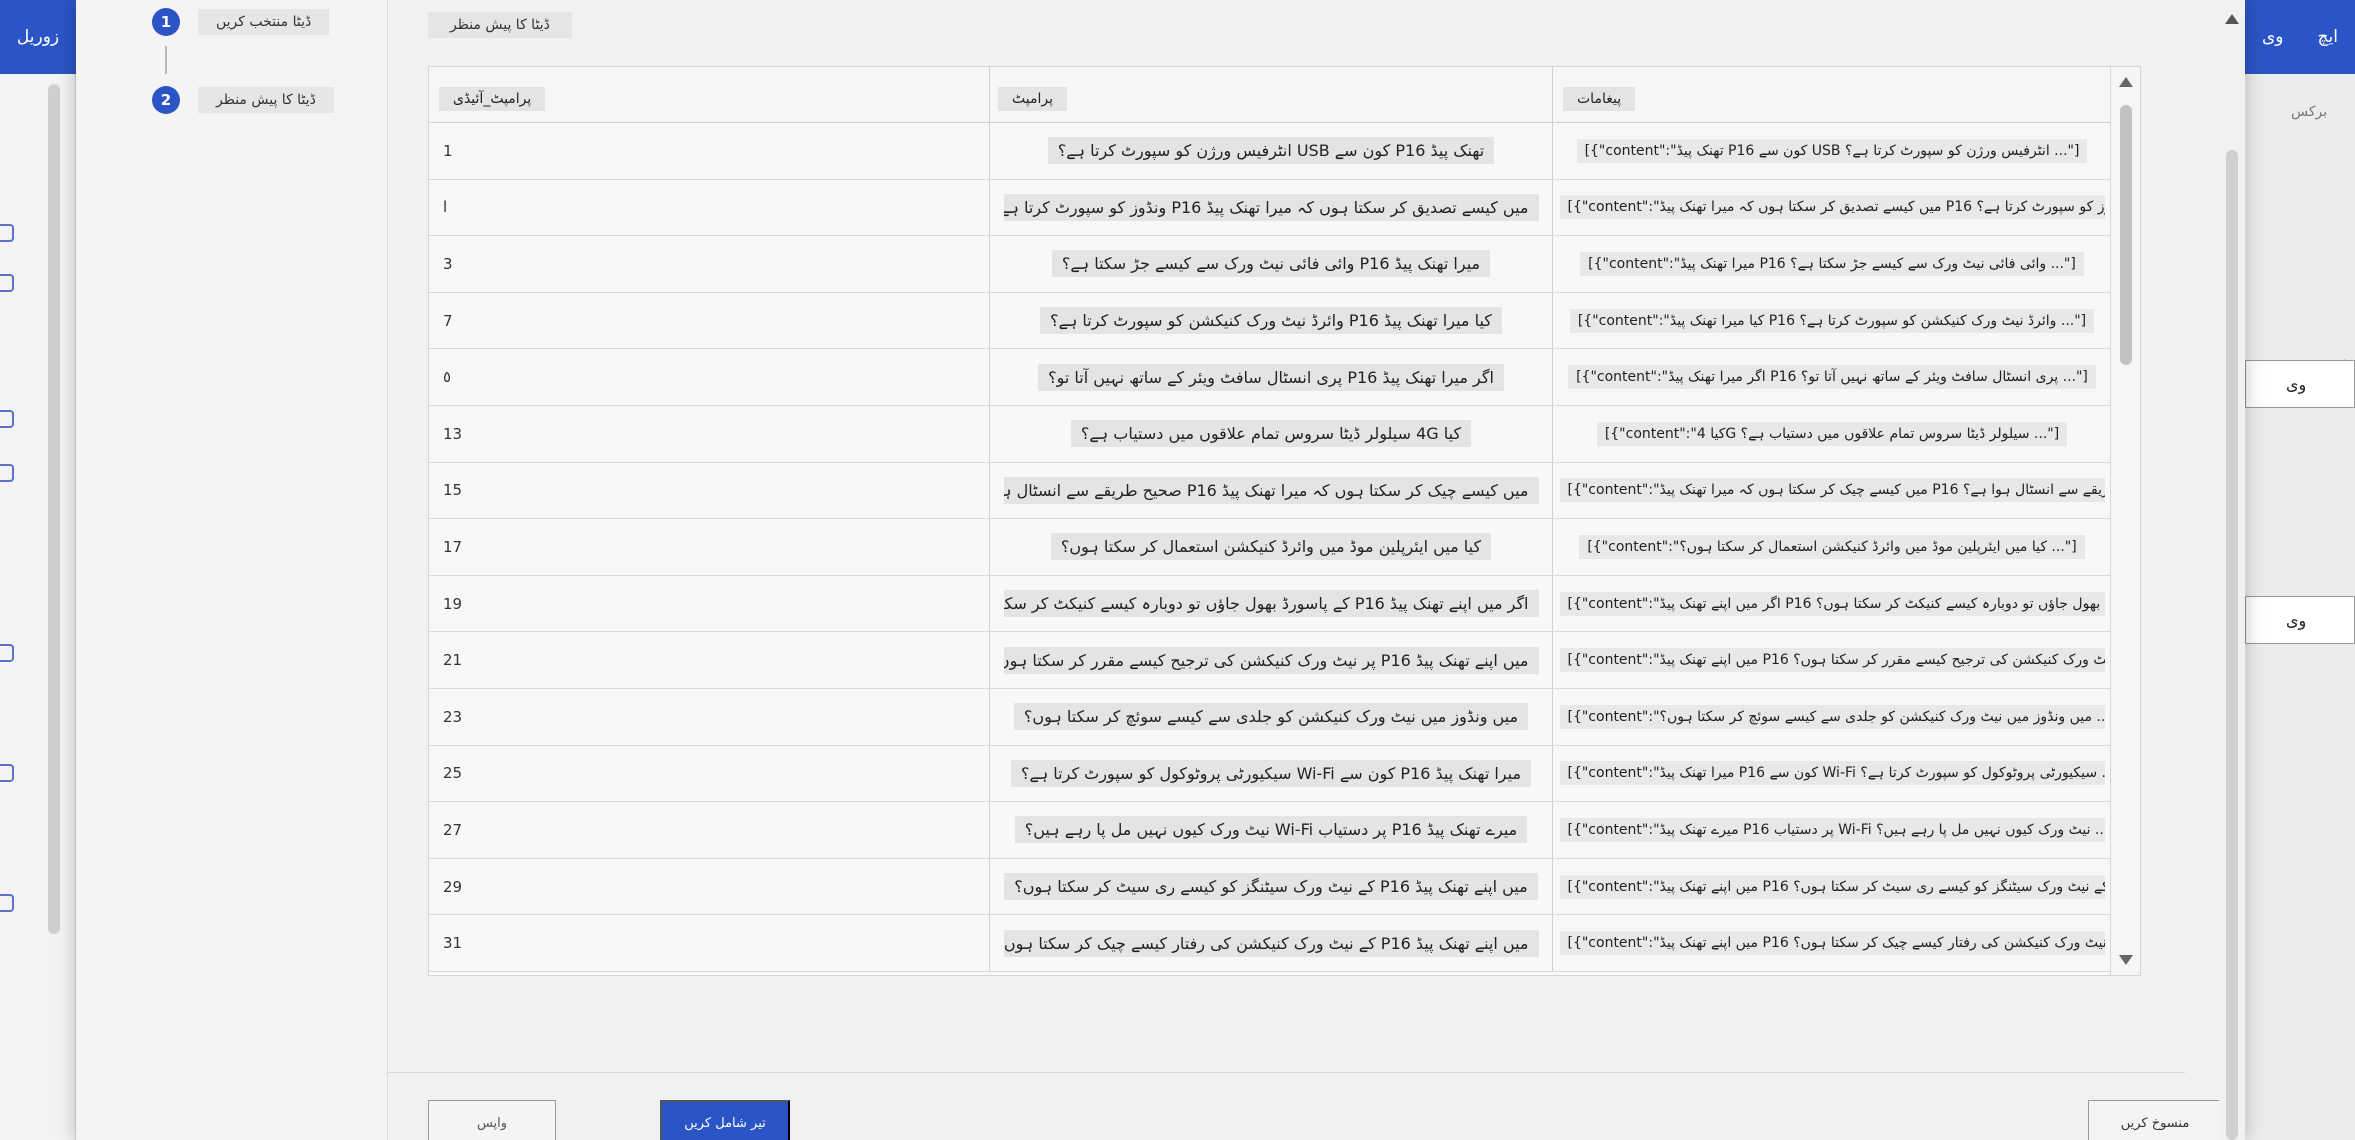  I want to click on panel-label: برکس, so click(2309, 112).